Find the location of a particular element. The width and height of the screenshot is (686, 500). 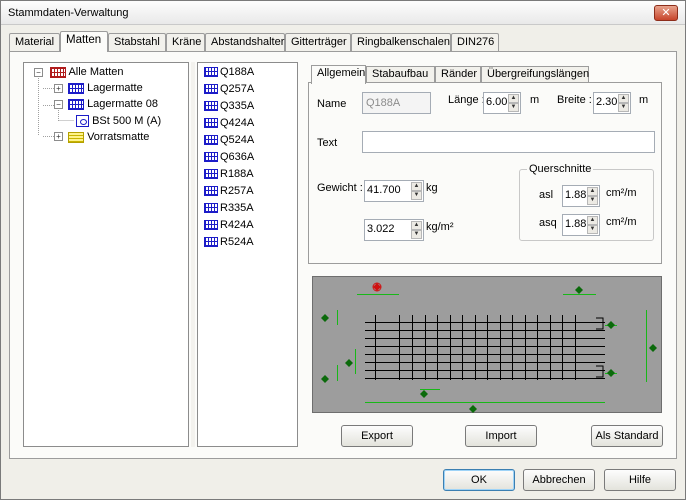

tab-stabstahl: Stabstahl is located at coordinates (137, 42).